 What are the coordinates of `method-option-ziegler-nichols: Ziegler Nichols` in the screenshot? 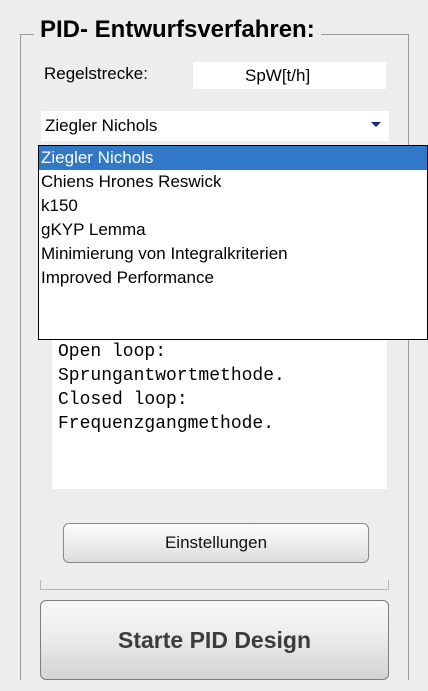 It's located at (233, 158).